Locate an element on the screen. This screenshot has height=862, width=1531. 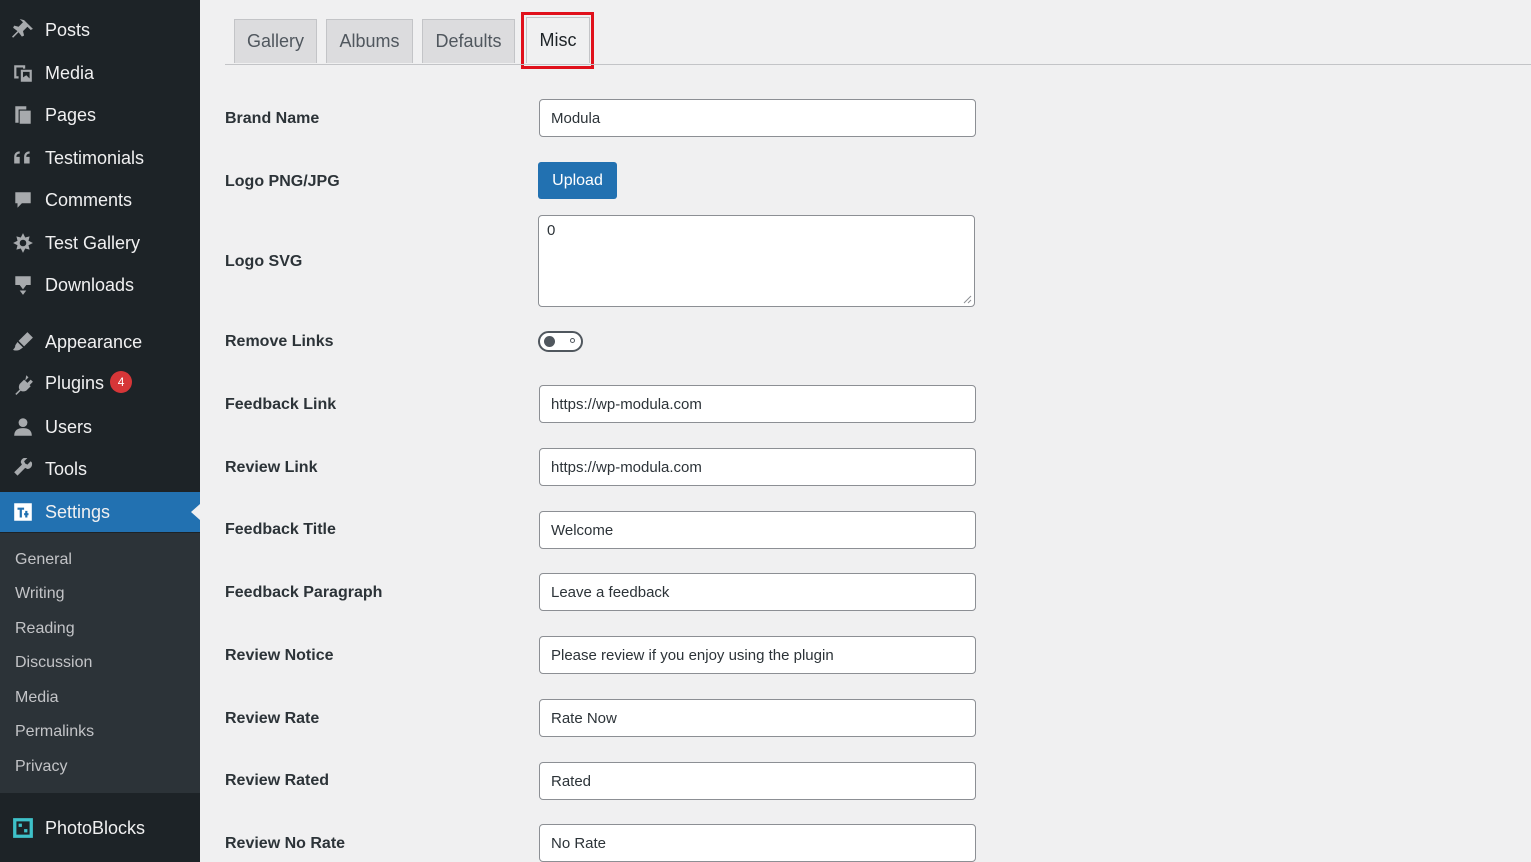
feedback-link-label: Feedback Link is located at coordinates (281, 404).